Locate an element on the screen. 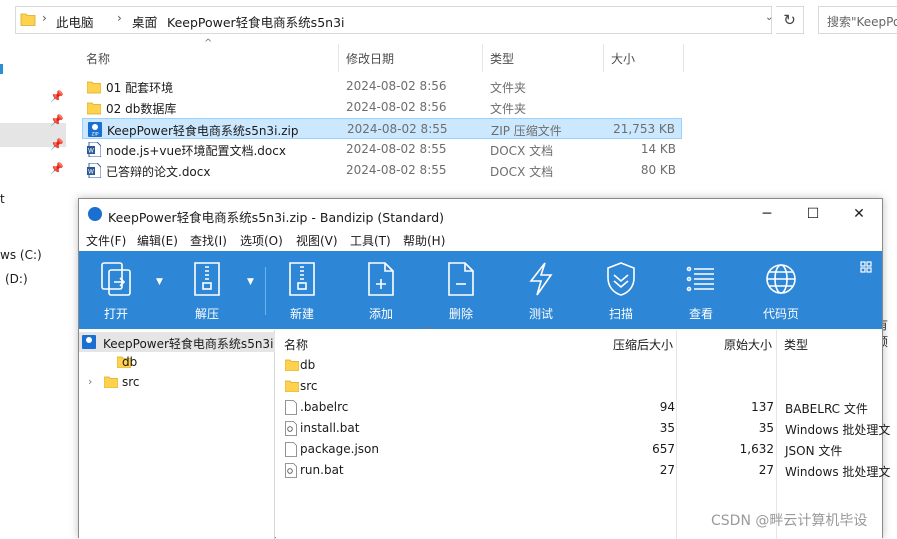  nav-drive-d: (D:) is located at coordinates (16, 279).